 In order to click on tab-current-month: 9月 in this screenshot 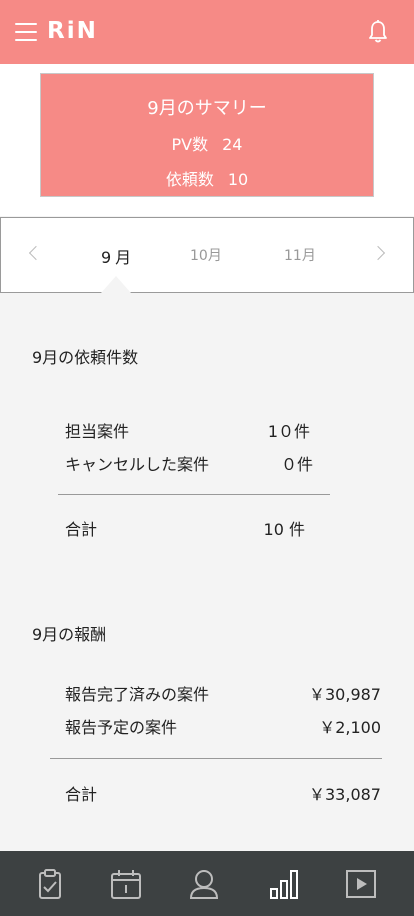, I will do `click(118, 256)`.